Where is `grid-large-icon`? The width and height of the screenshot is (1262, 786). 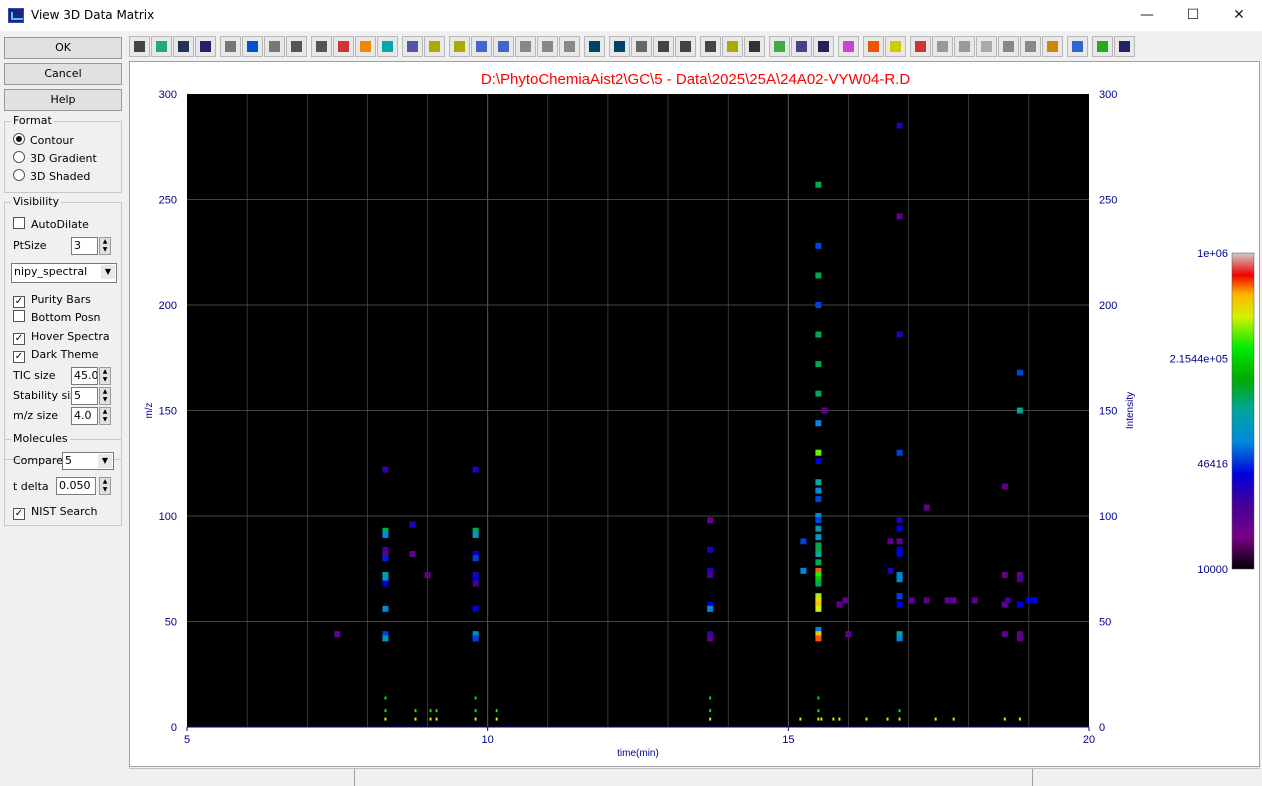 grid-large-icon is located at coordinates (274, 46).